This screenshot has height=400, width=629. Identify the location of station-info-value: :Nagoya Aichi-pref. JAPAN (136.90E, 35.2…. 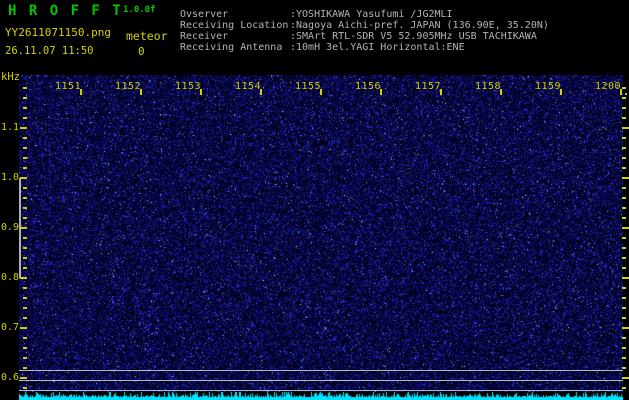
(419, 25).